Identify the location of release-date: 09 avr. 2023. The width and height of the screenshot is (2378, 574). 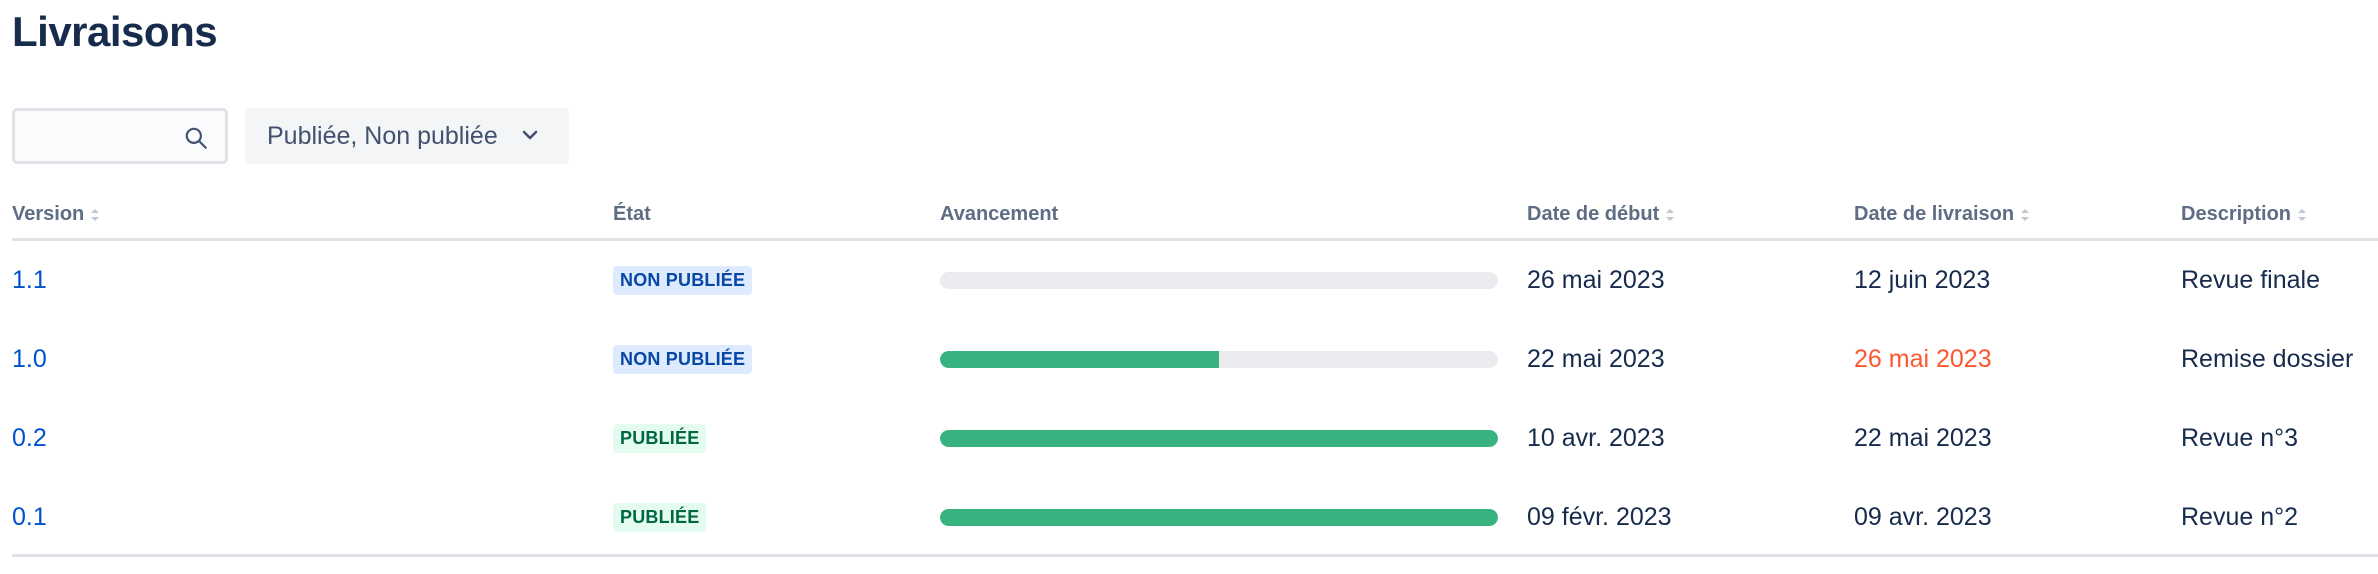
(1923, 517).